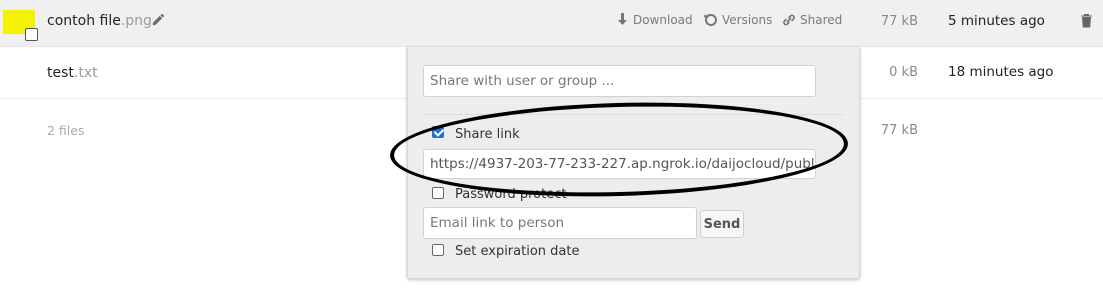 This screenshot has height=307, width=1103. I want to click on expiration-date-label: Set expiration date, so click(517, 251).